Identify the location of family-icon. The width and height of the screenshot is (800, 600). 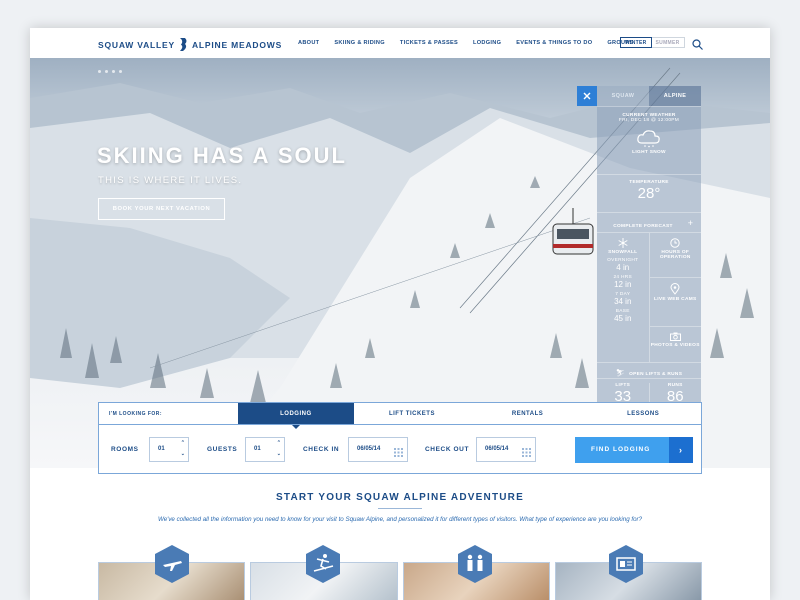
(475, 564).